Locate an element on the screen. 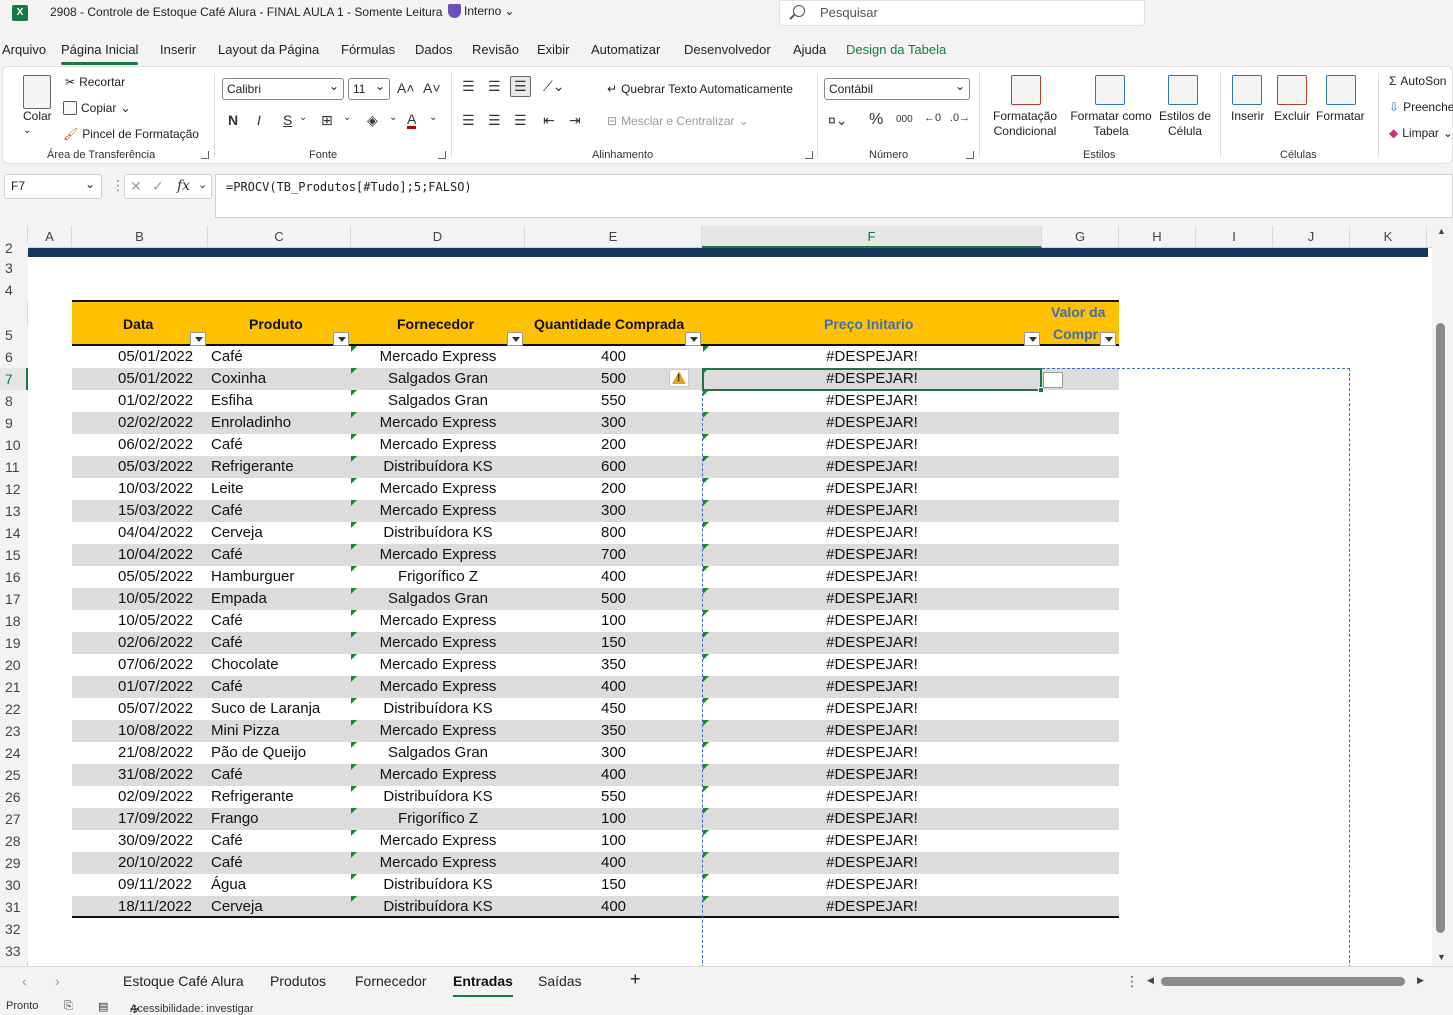 The image size is (1453, 1015). sensitivity-label: Interno ⌄ is located at coordinates (481, 11).